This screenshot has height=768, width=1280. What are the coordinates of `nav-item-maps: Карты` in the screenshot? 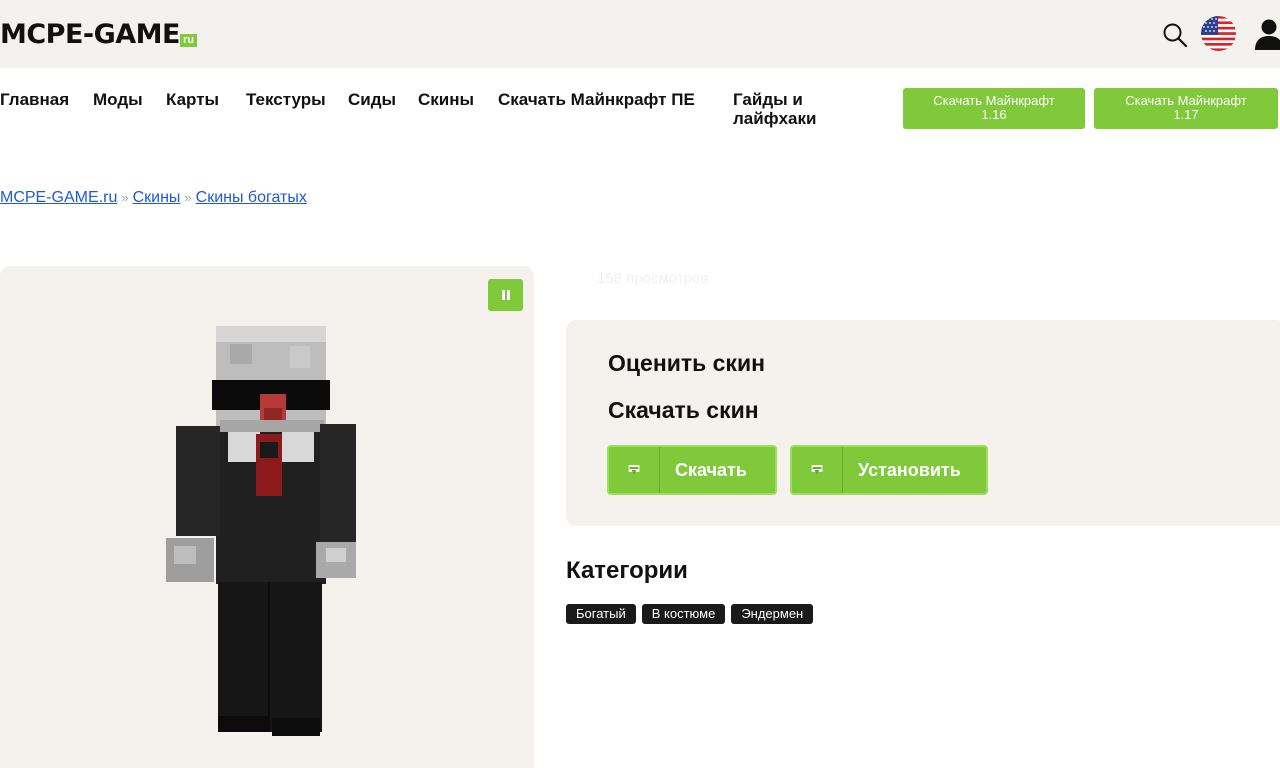 It's located at (192, 99).